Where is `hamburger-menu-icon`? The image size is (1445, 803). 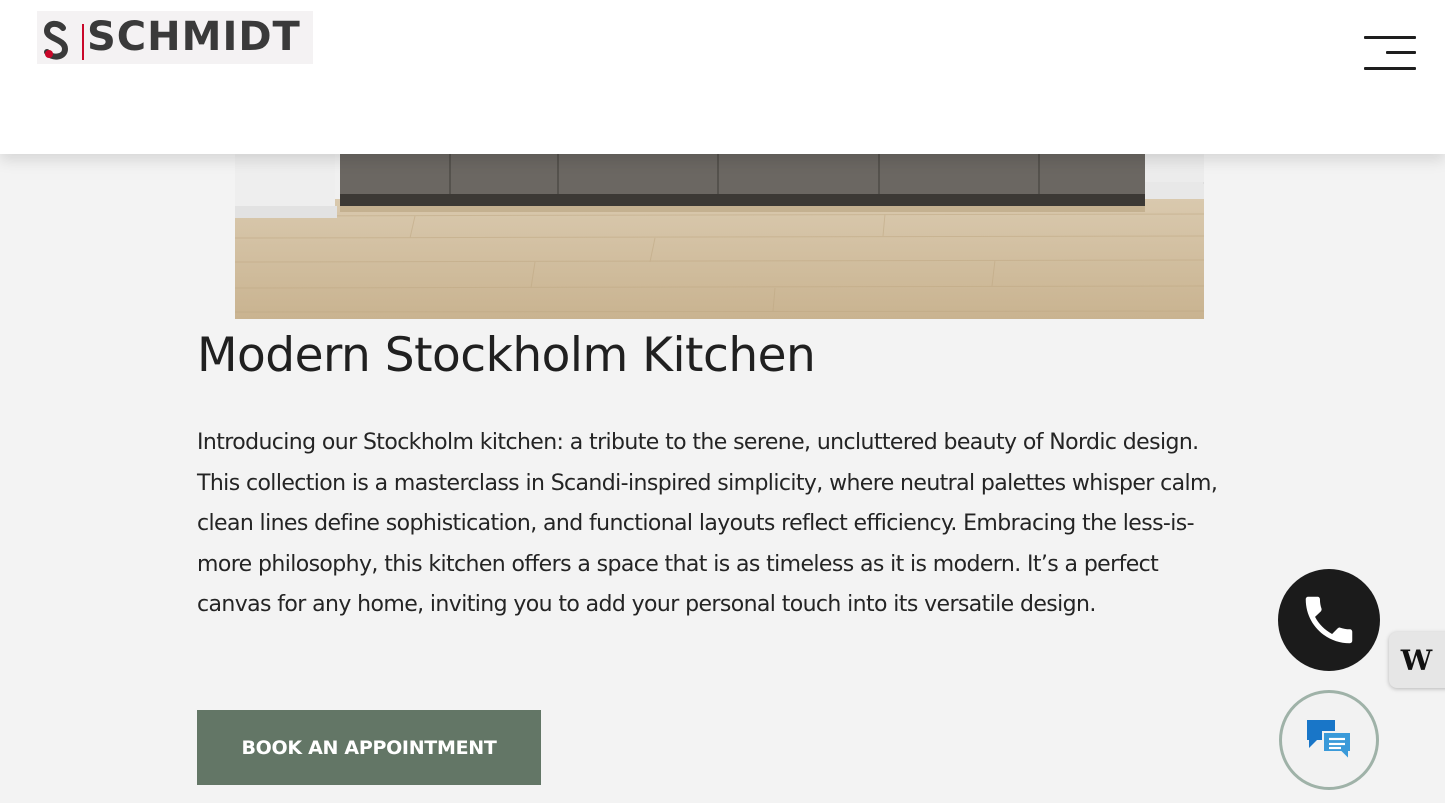
hamburger-menu-icon is located at coordinates (1388, 54).